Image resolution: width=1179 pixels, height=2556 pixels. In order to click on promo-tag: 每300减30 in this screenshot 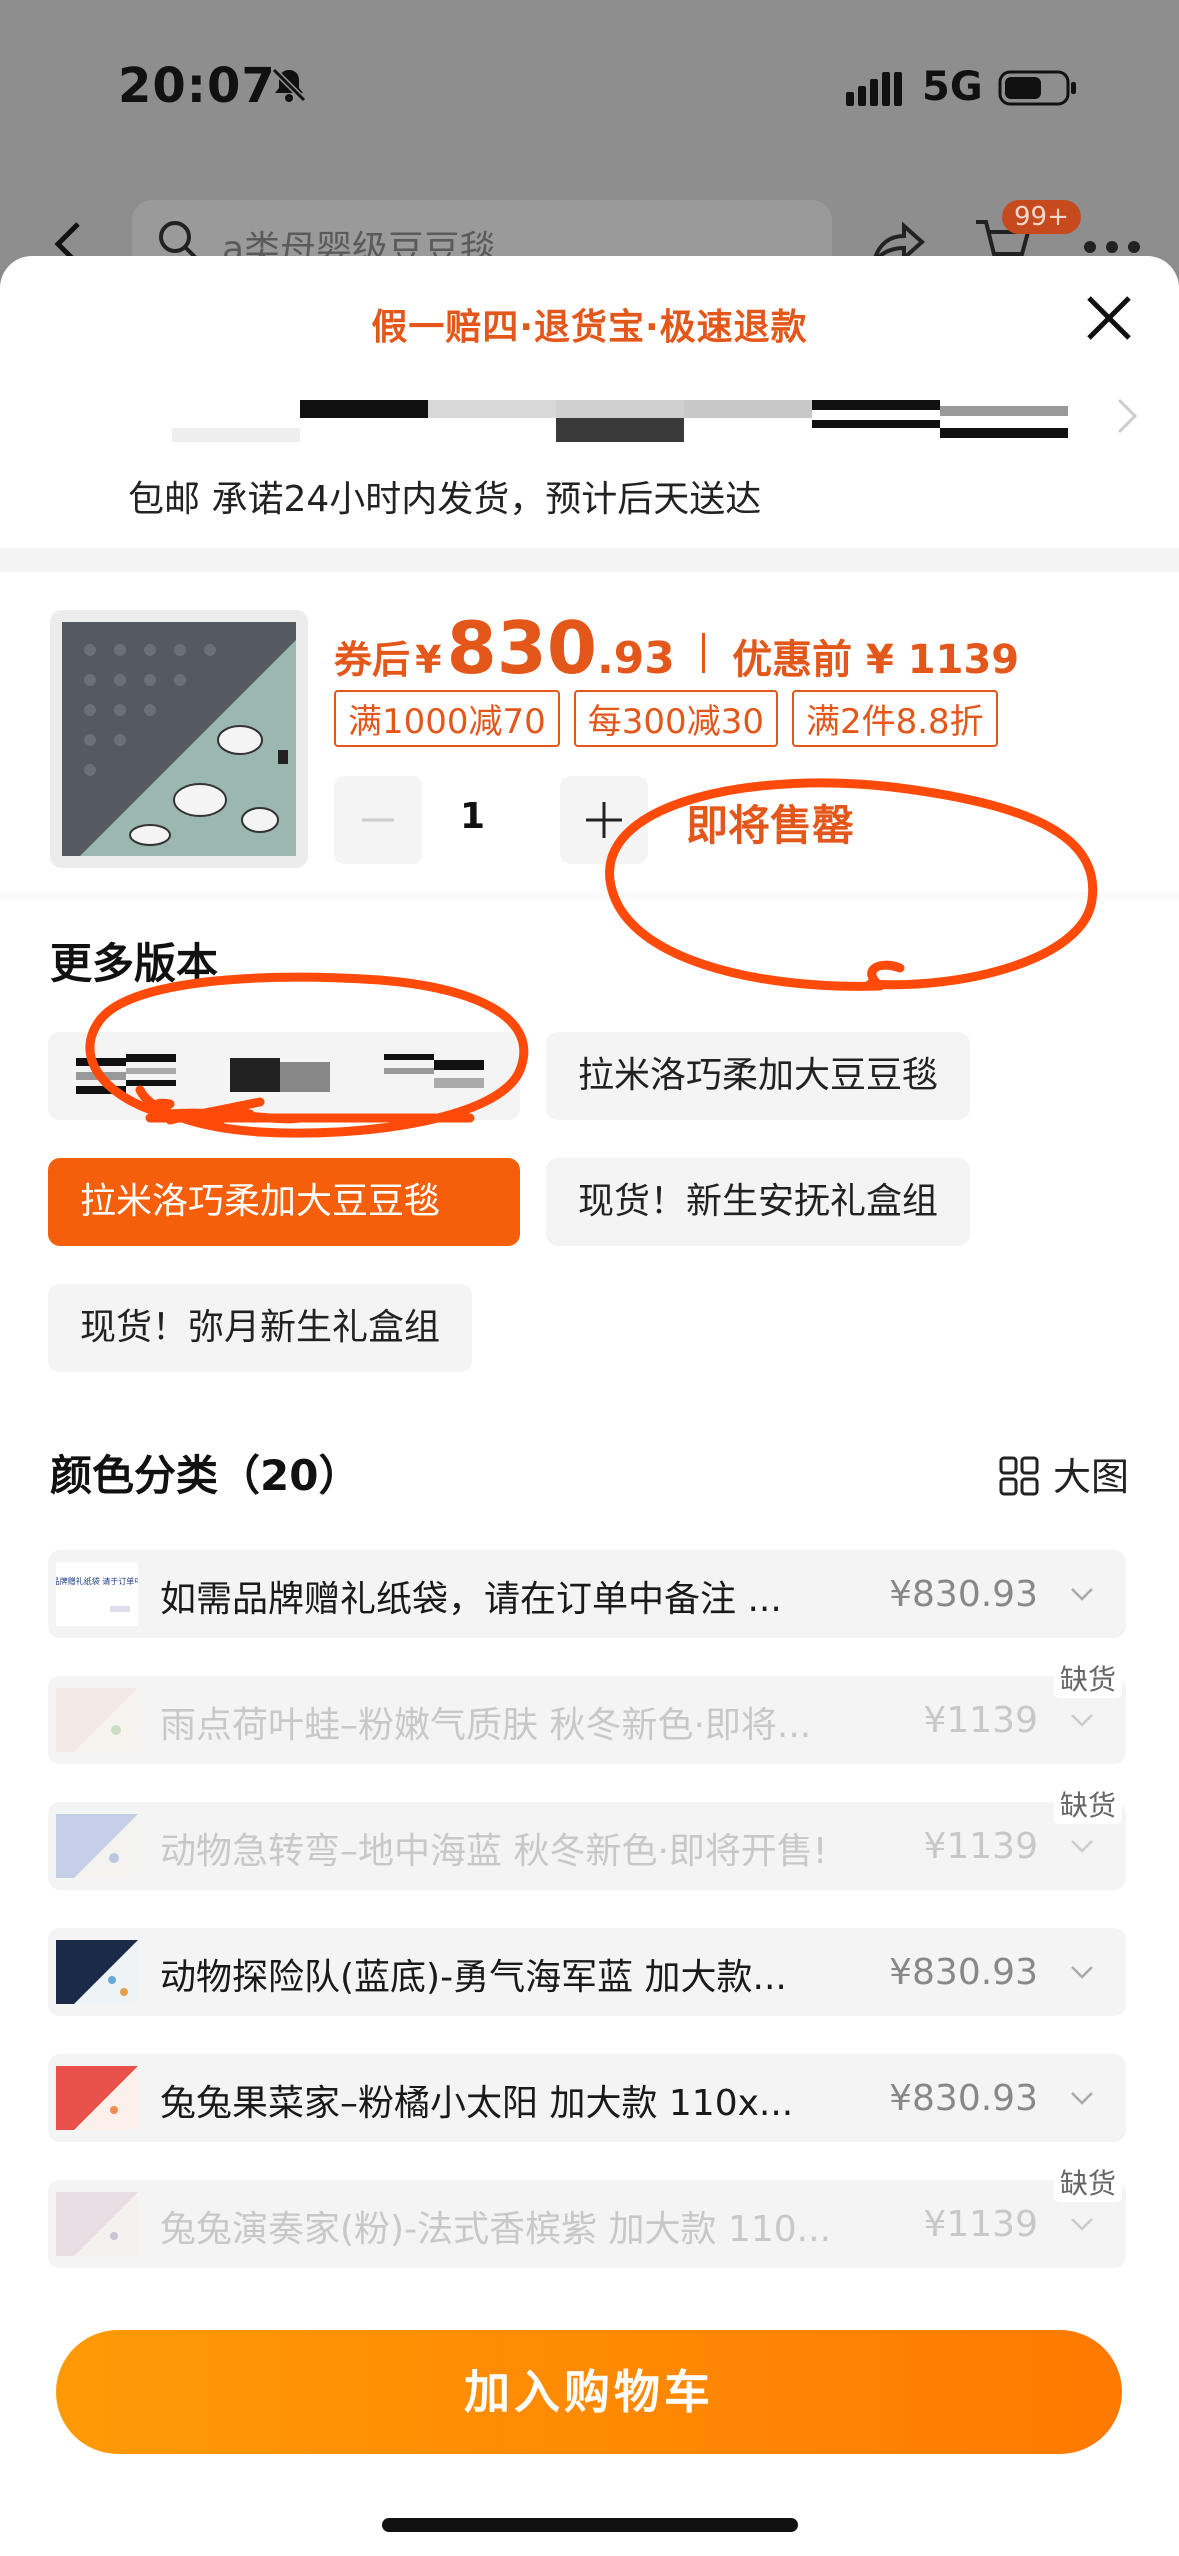, I will do `click(675, 718)`.